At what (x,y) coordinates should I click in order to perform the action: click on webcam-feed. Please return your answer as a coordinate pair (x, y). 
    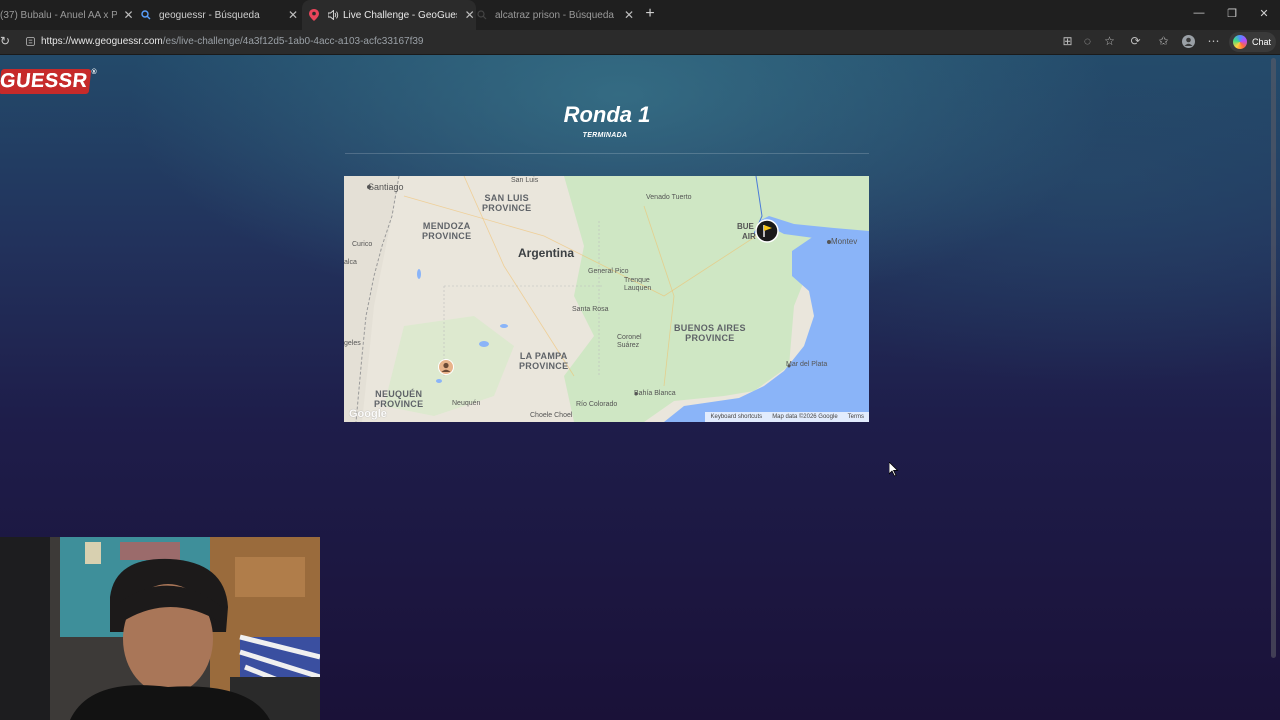
    Looking at the image, I should click on (160, 628).